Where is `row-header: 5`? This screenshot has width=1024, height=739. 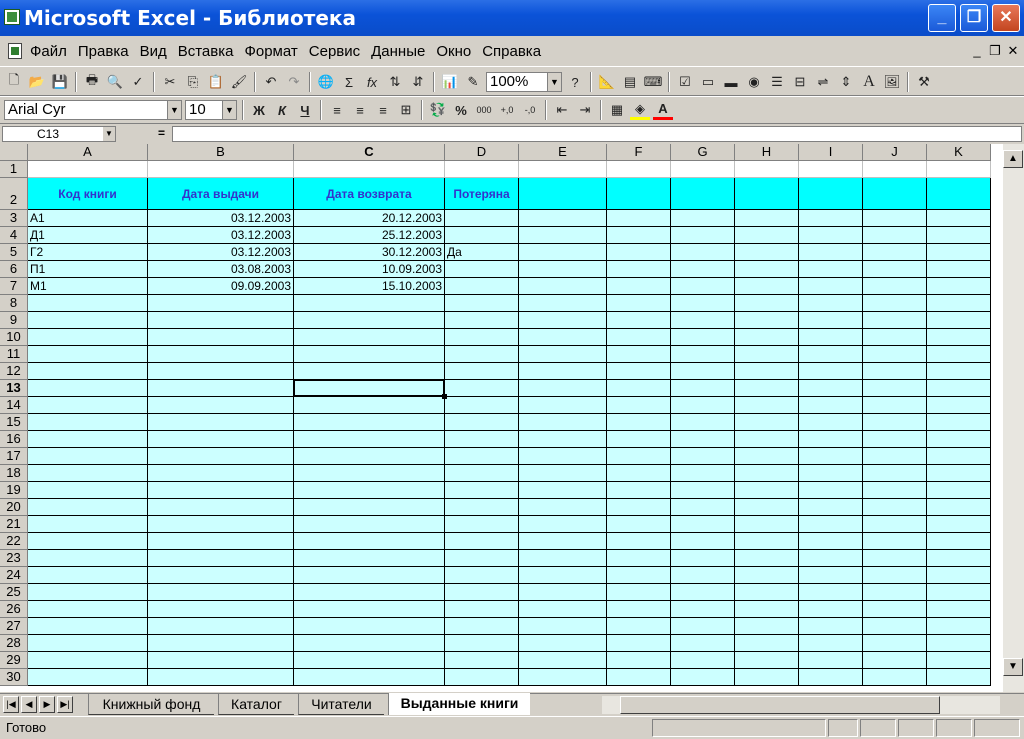 row-header: 5 is located at coordinates (14, 252).